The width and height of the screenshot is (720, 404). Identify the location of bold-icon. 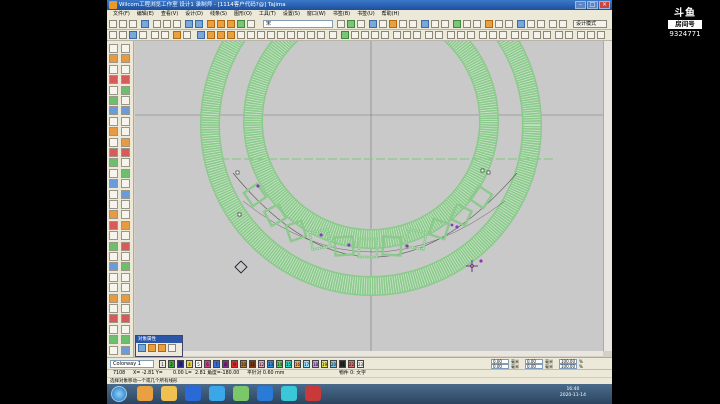
(341, 24).